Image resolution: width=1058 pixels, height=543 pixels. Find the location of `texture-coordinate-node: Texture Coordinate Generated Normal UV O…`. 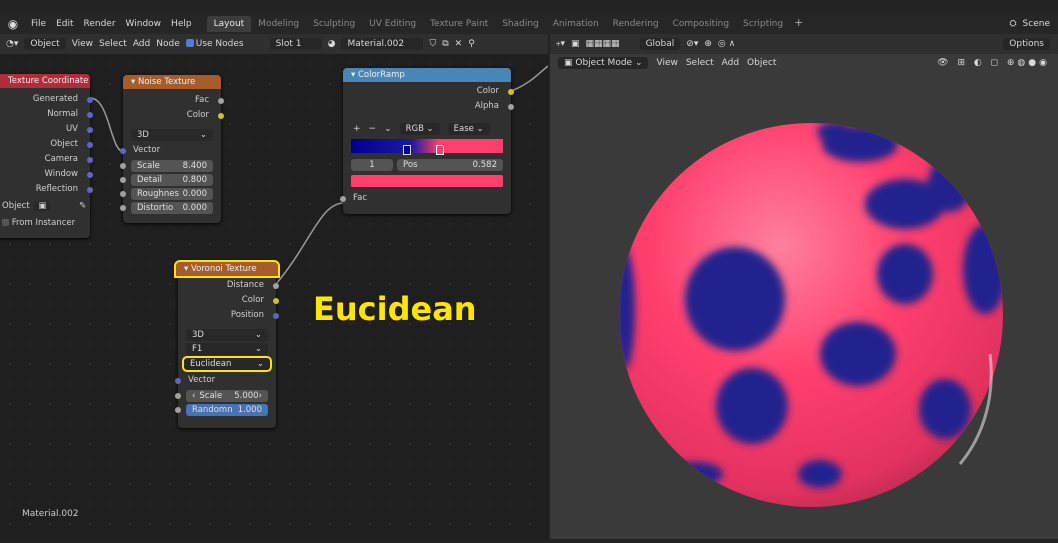

texture-coordinate-node: Texture Coordinate Generated Normal UV O… is located at coordinates (46, 156).